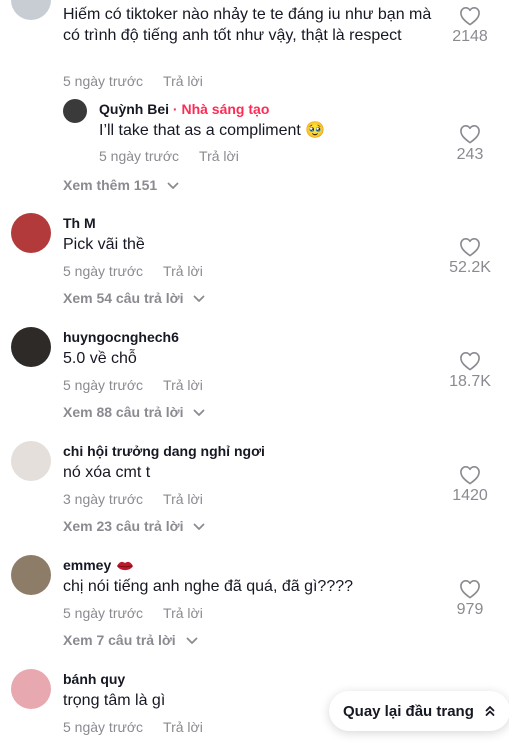 This screenshot has height=747, width=509. I want to click on comment-text: Pick vãi thề, so click(104, 244).